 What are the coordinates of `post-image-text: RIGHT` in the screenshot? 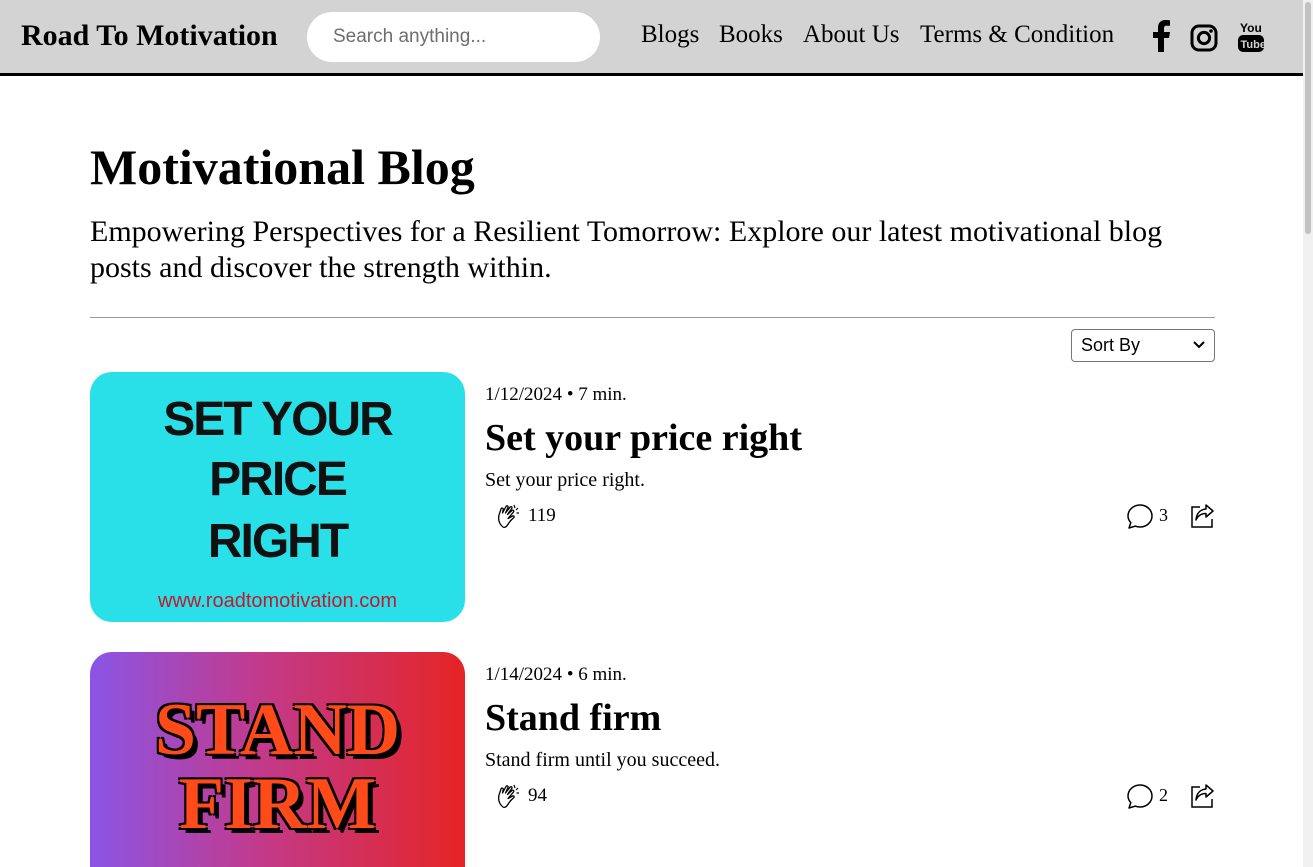 It's located at (278, 541).